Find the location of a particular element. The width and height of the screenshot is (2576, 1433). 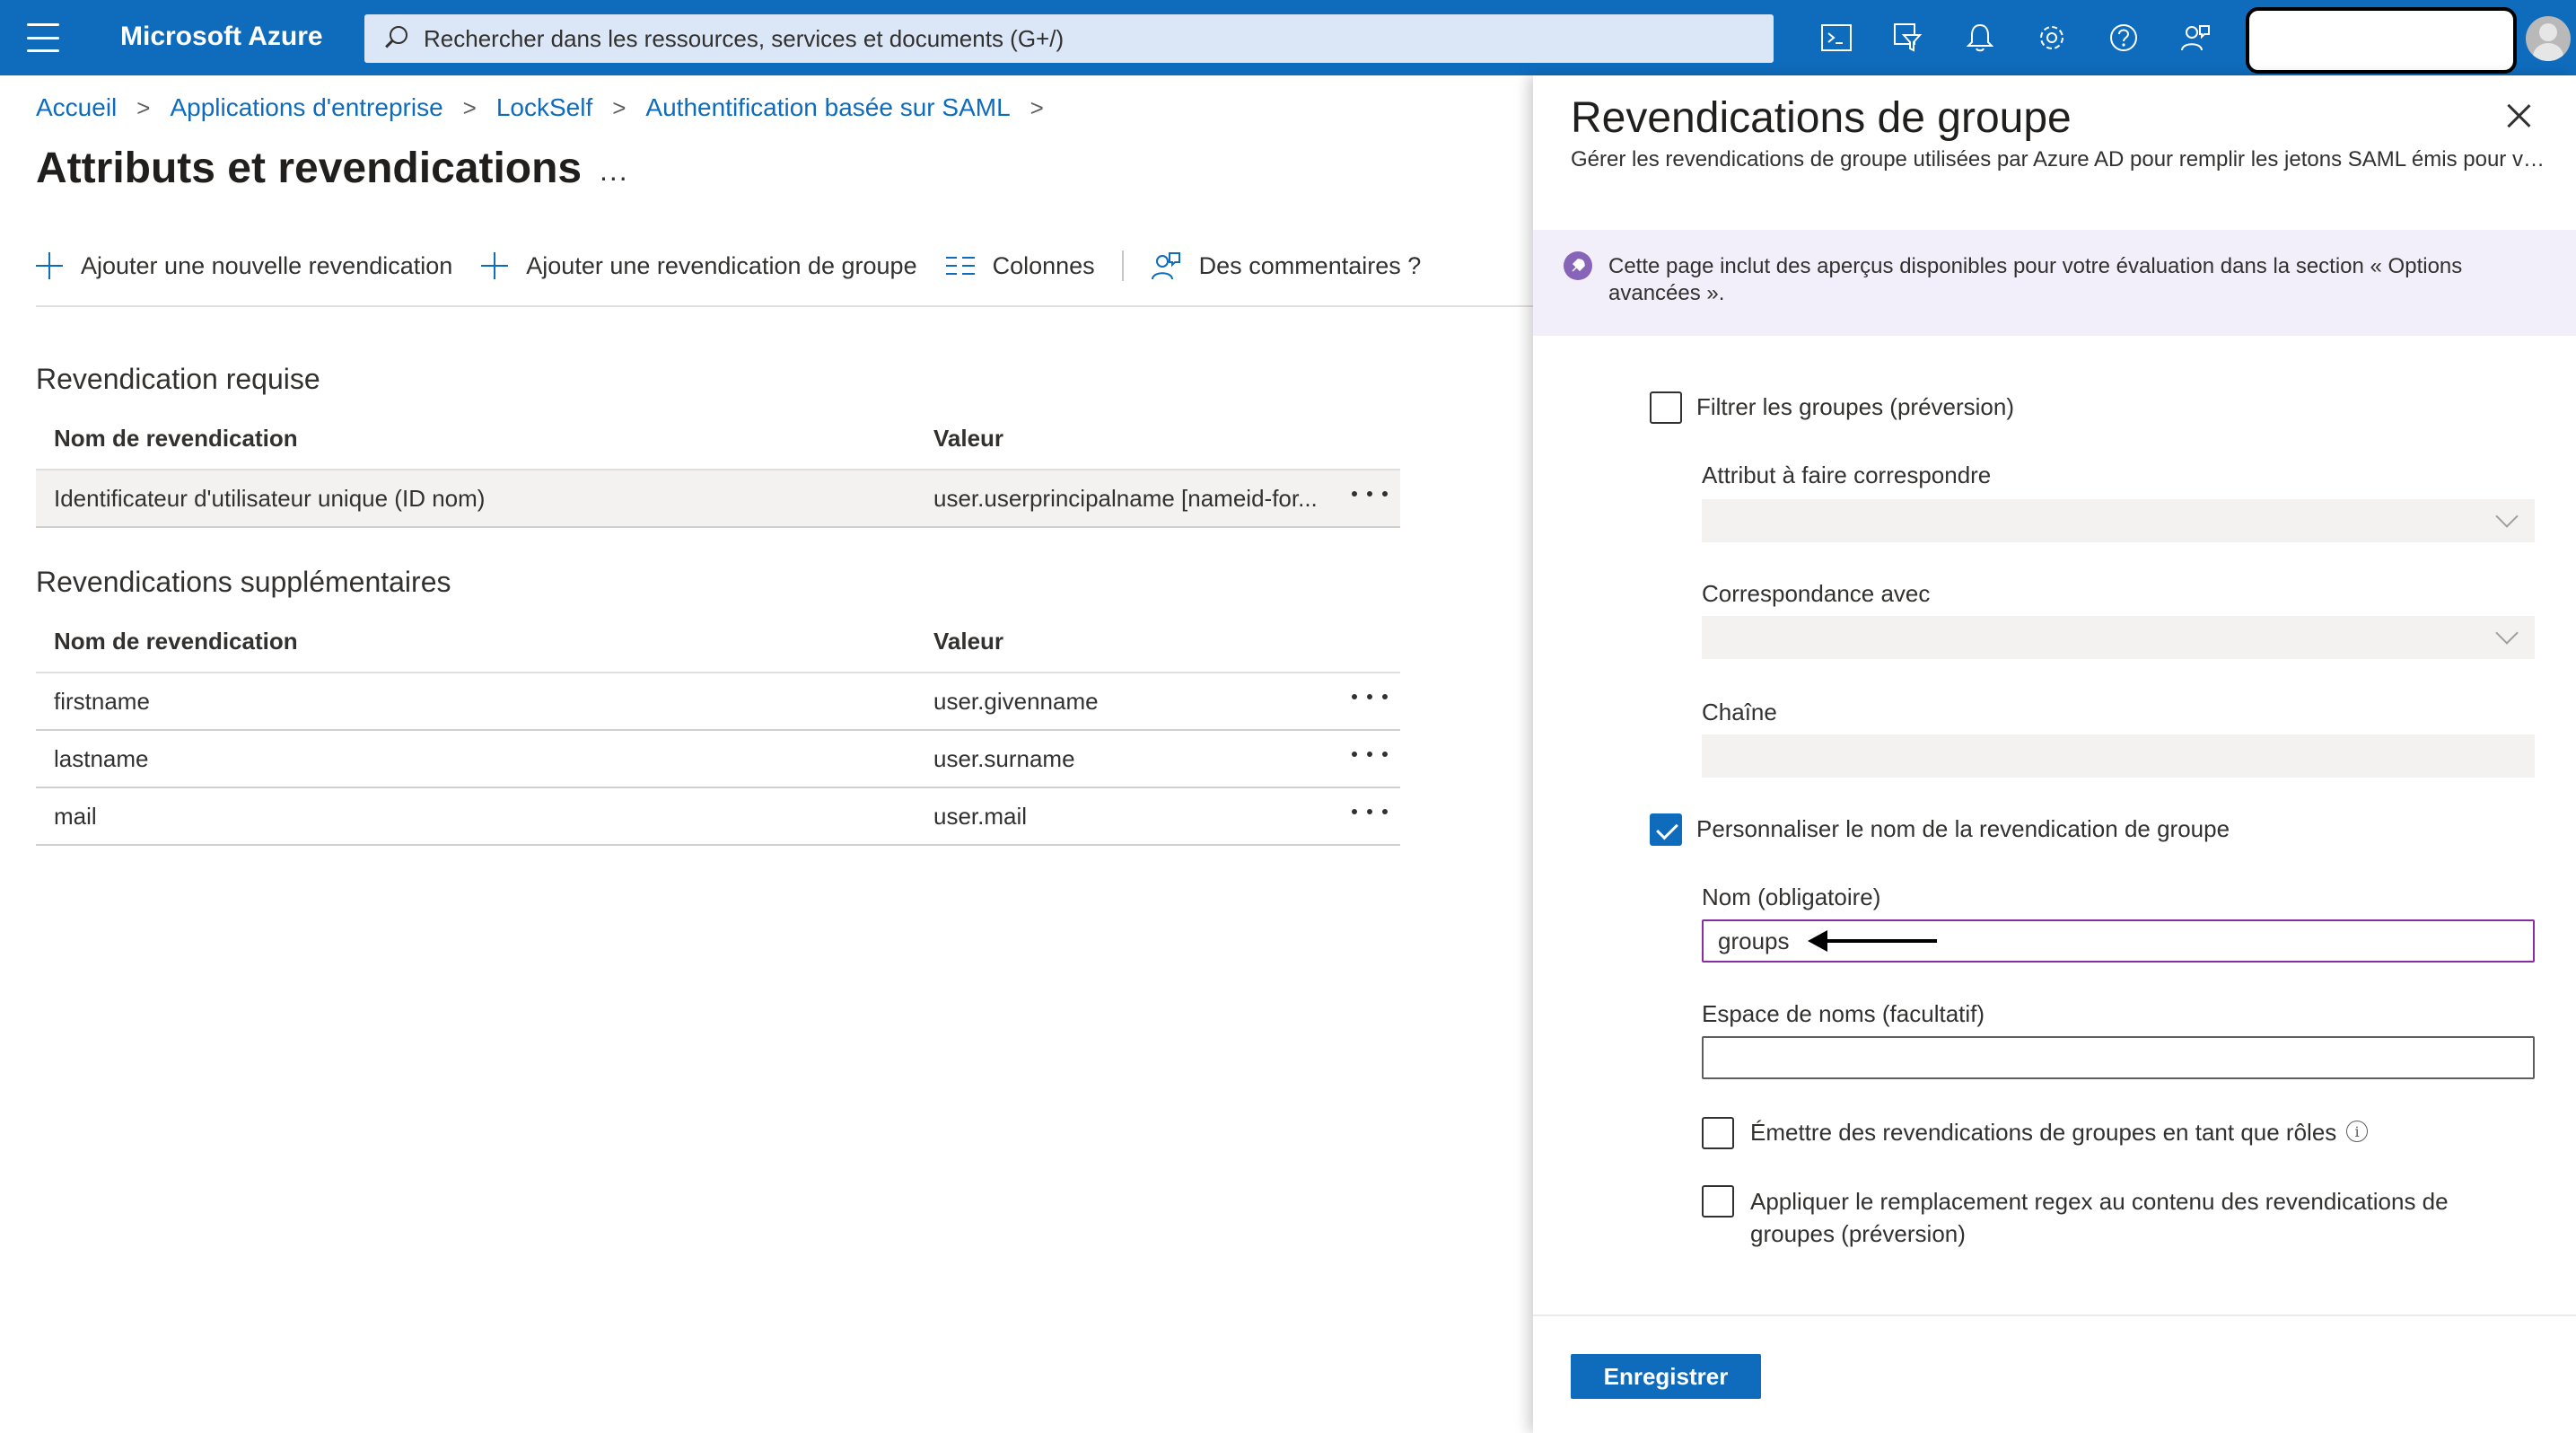

global-search is located at coordinates (1069, 38).